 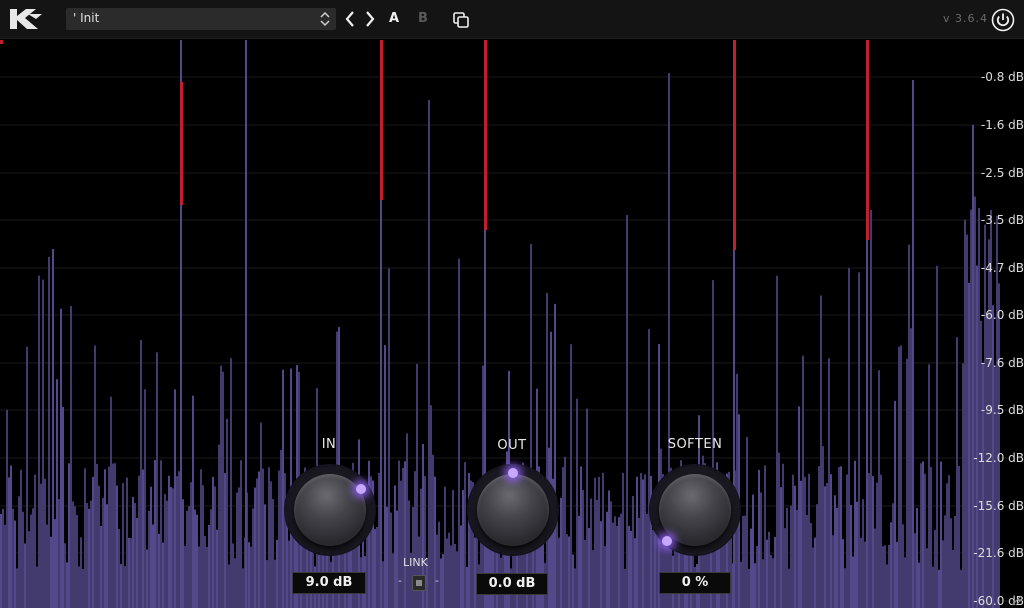 I want to click on preset-name: ' Init, so click(x=86, y=18).